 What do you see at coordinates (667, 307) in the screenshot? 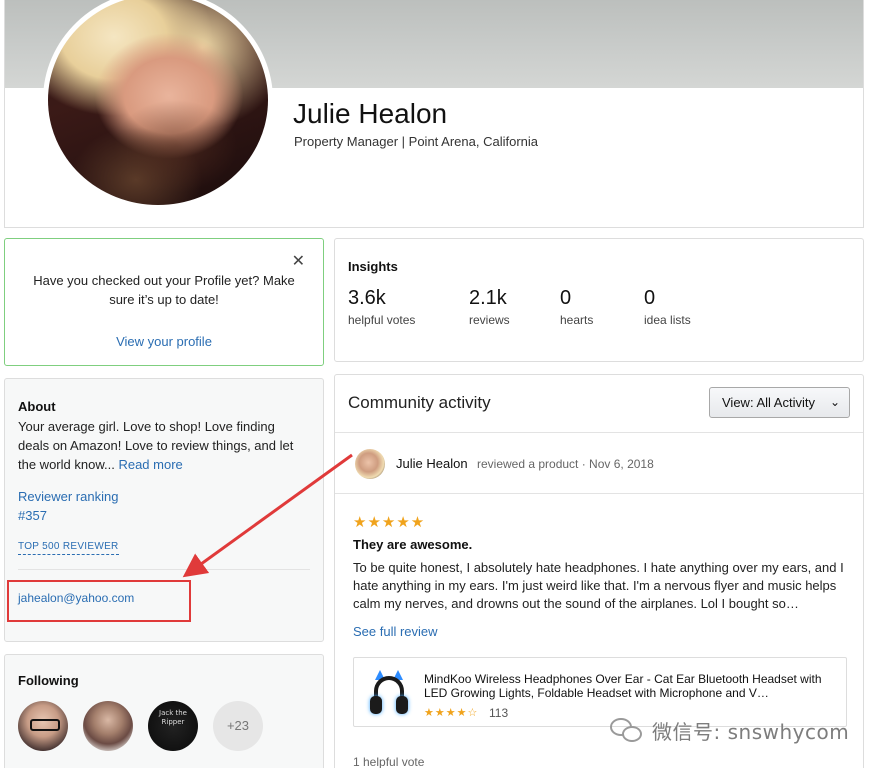
I see `stat-idea-lists: 0 idea lists` at bounding box center [667, 307].